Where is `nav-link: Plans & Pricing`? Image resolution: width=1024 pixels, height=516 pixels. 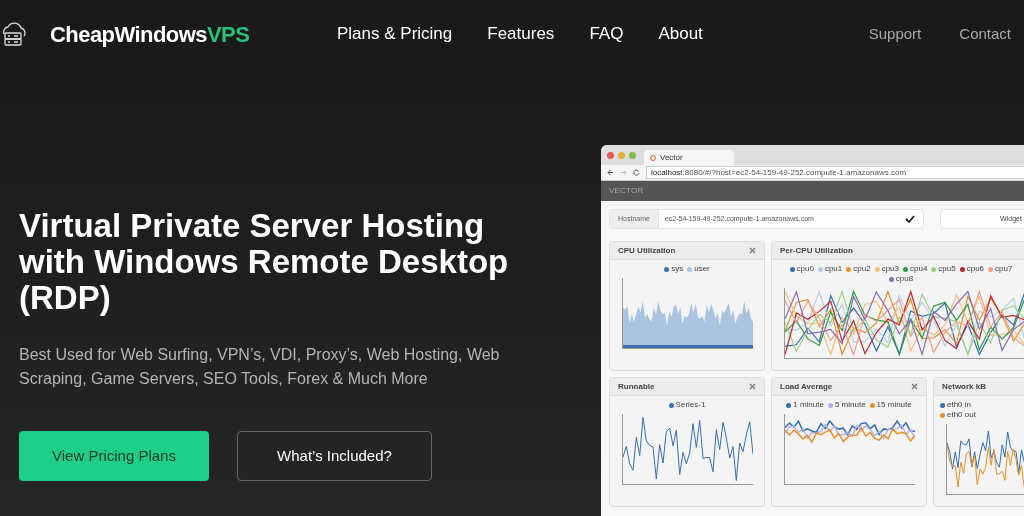
nav-link: Plans & Pricing is located at coordinates (395, 34).